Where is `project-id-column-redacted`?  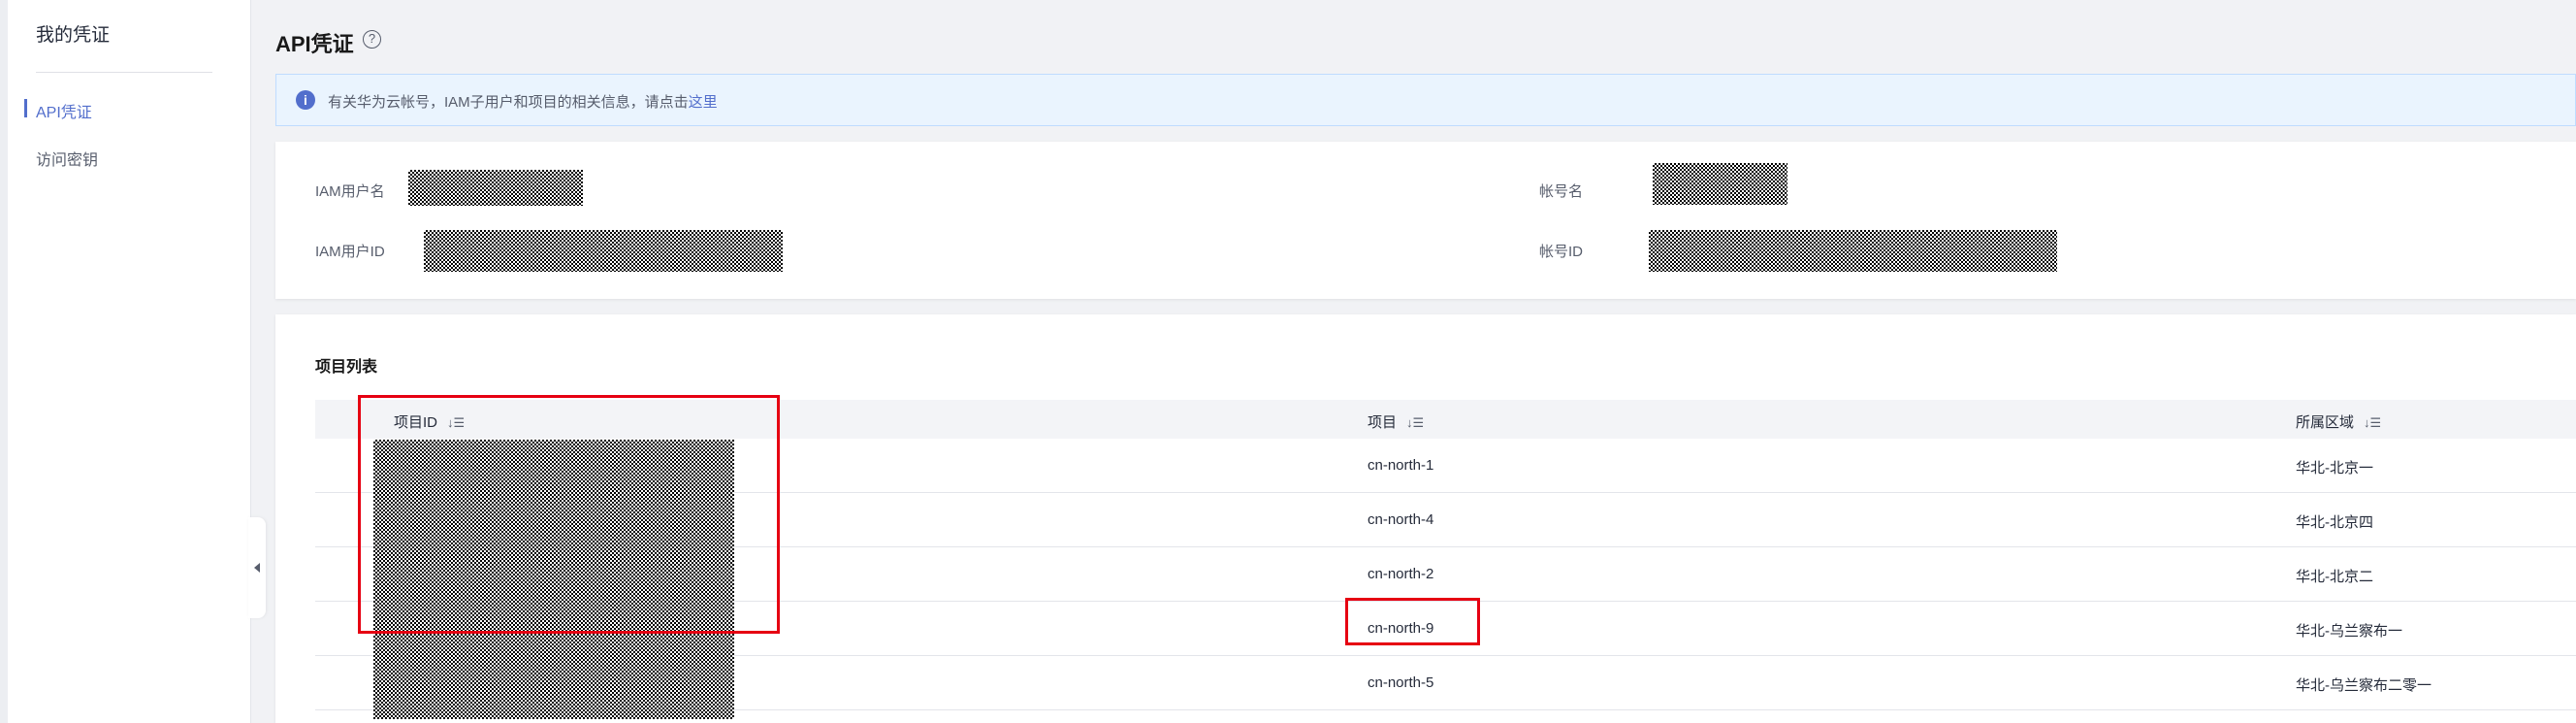
project-id-column-redacted is located at coordinates (553, 579).